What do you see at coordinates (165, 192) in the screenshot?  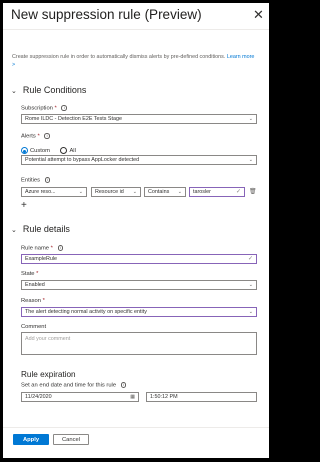 I see `entity-operator-dropdown: Contains ⌄` at bounding box center [165, 192].